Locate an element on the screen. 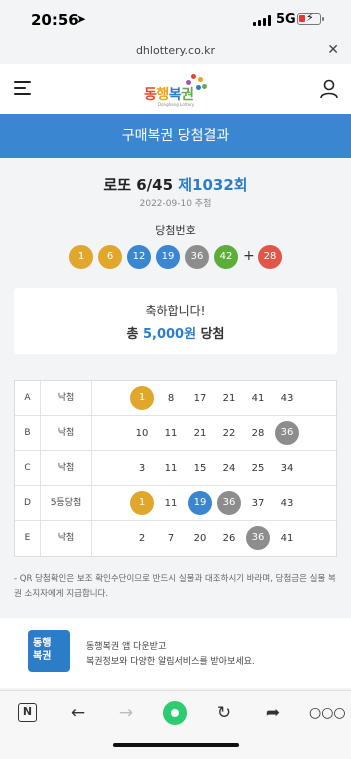 This screenshot has height=759, width=351. url-bar: dhlottery.co.kr ✕ is located at coordinates (175, 52).